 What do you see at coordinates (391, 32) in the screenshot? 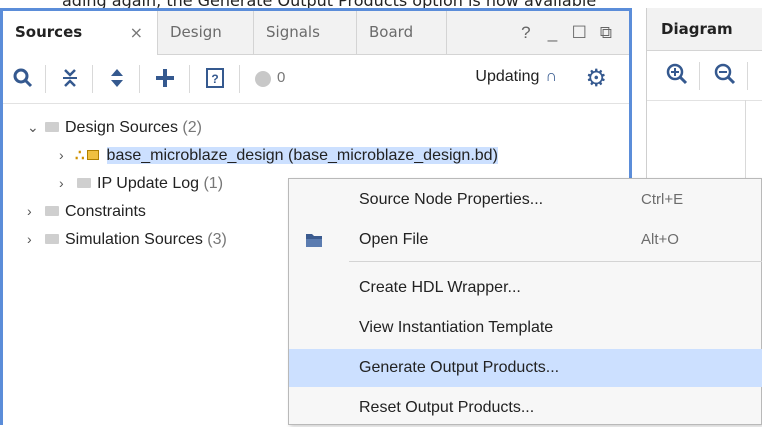
I see `tab-board-label: Board` at bounding box center [391, 32].